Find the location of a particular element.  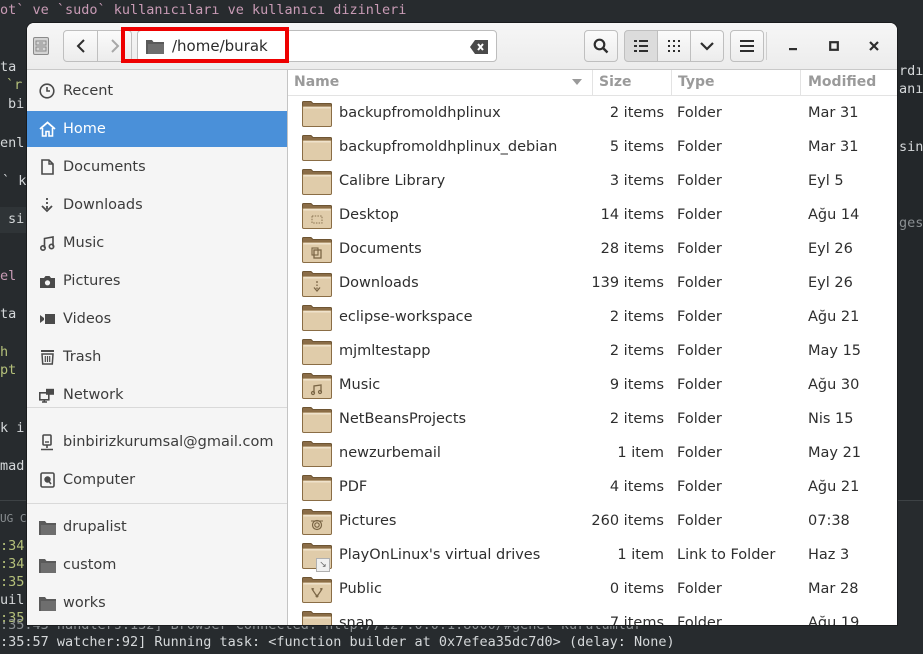

sidebar-item-trash: Trash is located at coordinates (157, 357).